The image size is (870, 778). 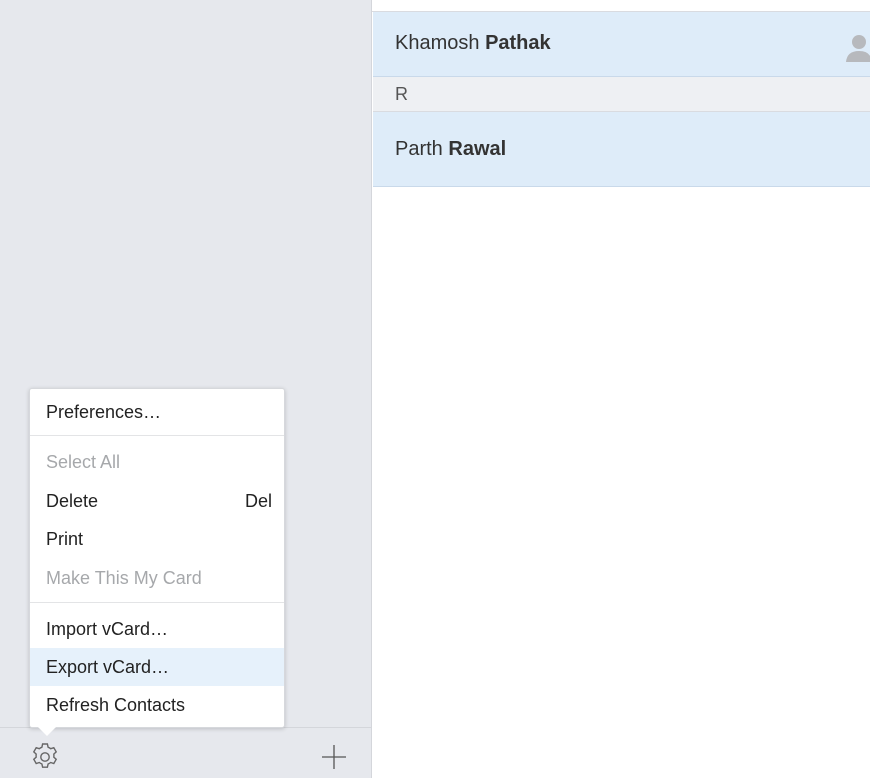 I want to click on contact-row-khamosh-pathak: Khamosh Pathak, so click(x=621, y=44).